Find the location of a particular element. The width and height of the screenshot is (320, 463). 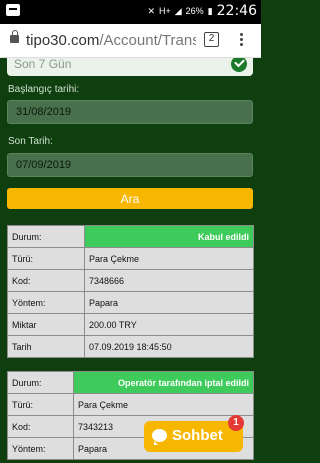

table-row: Kod: 7348666 is located at coordinates (130, 280).